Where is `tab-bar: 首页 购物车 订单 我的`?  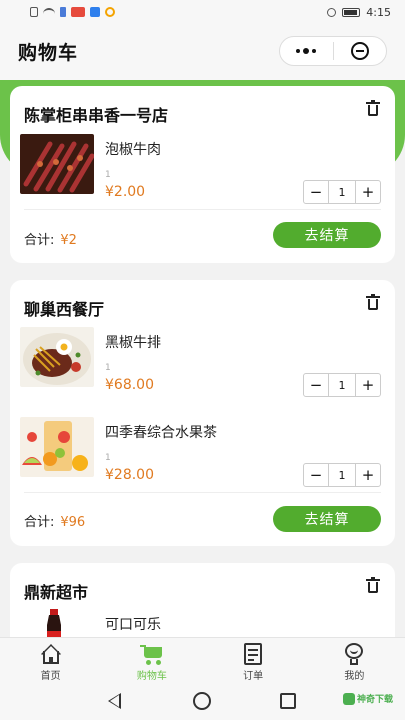 tab-bar: 首页 购物车 订单 我的 is located at coordinates (202, 659).